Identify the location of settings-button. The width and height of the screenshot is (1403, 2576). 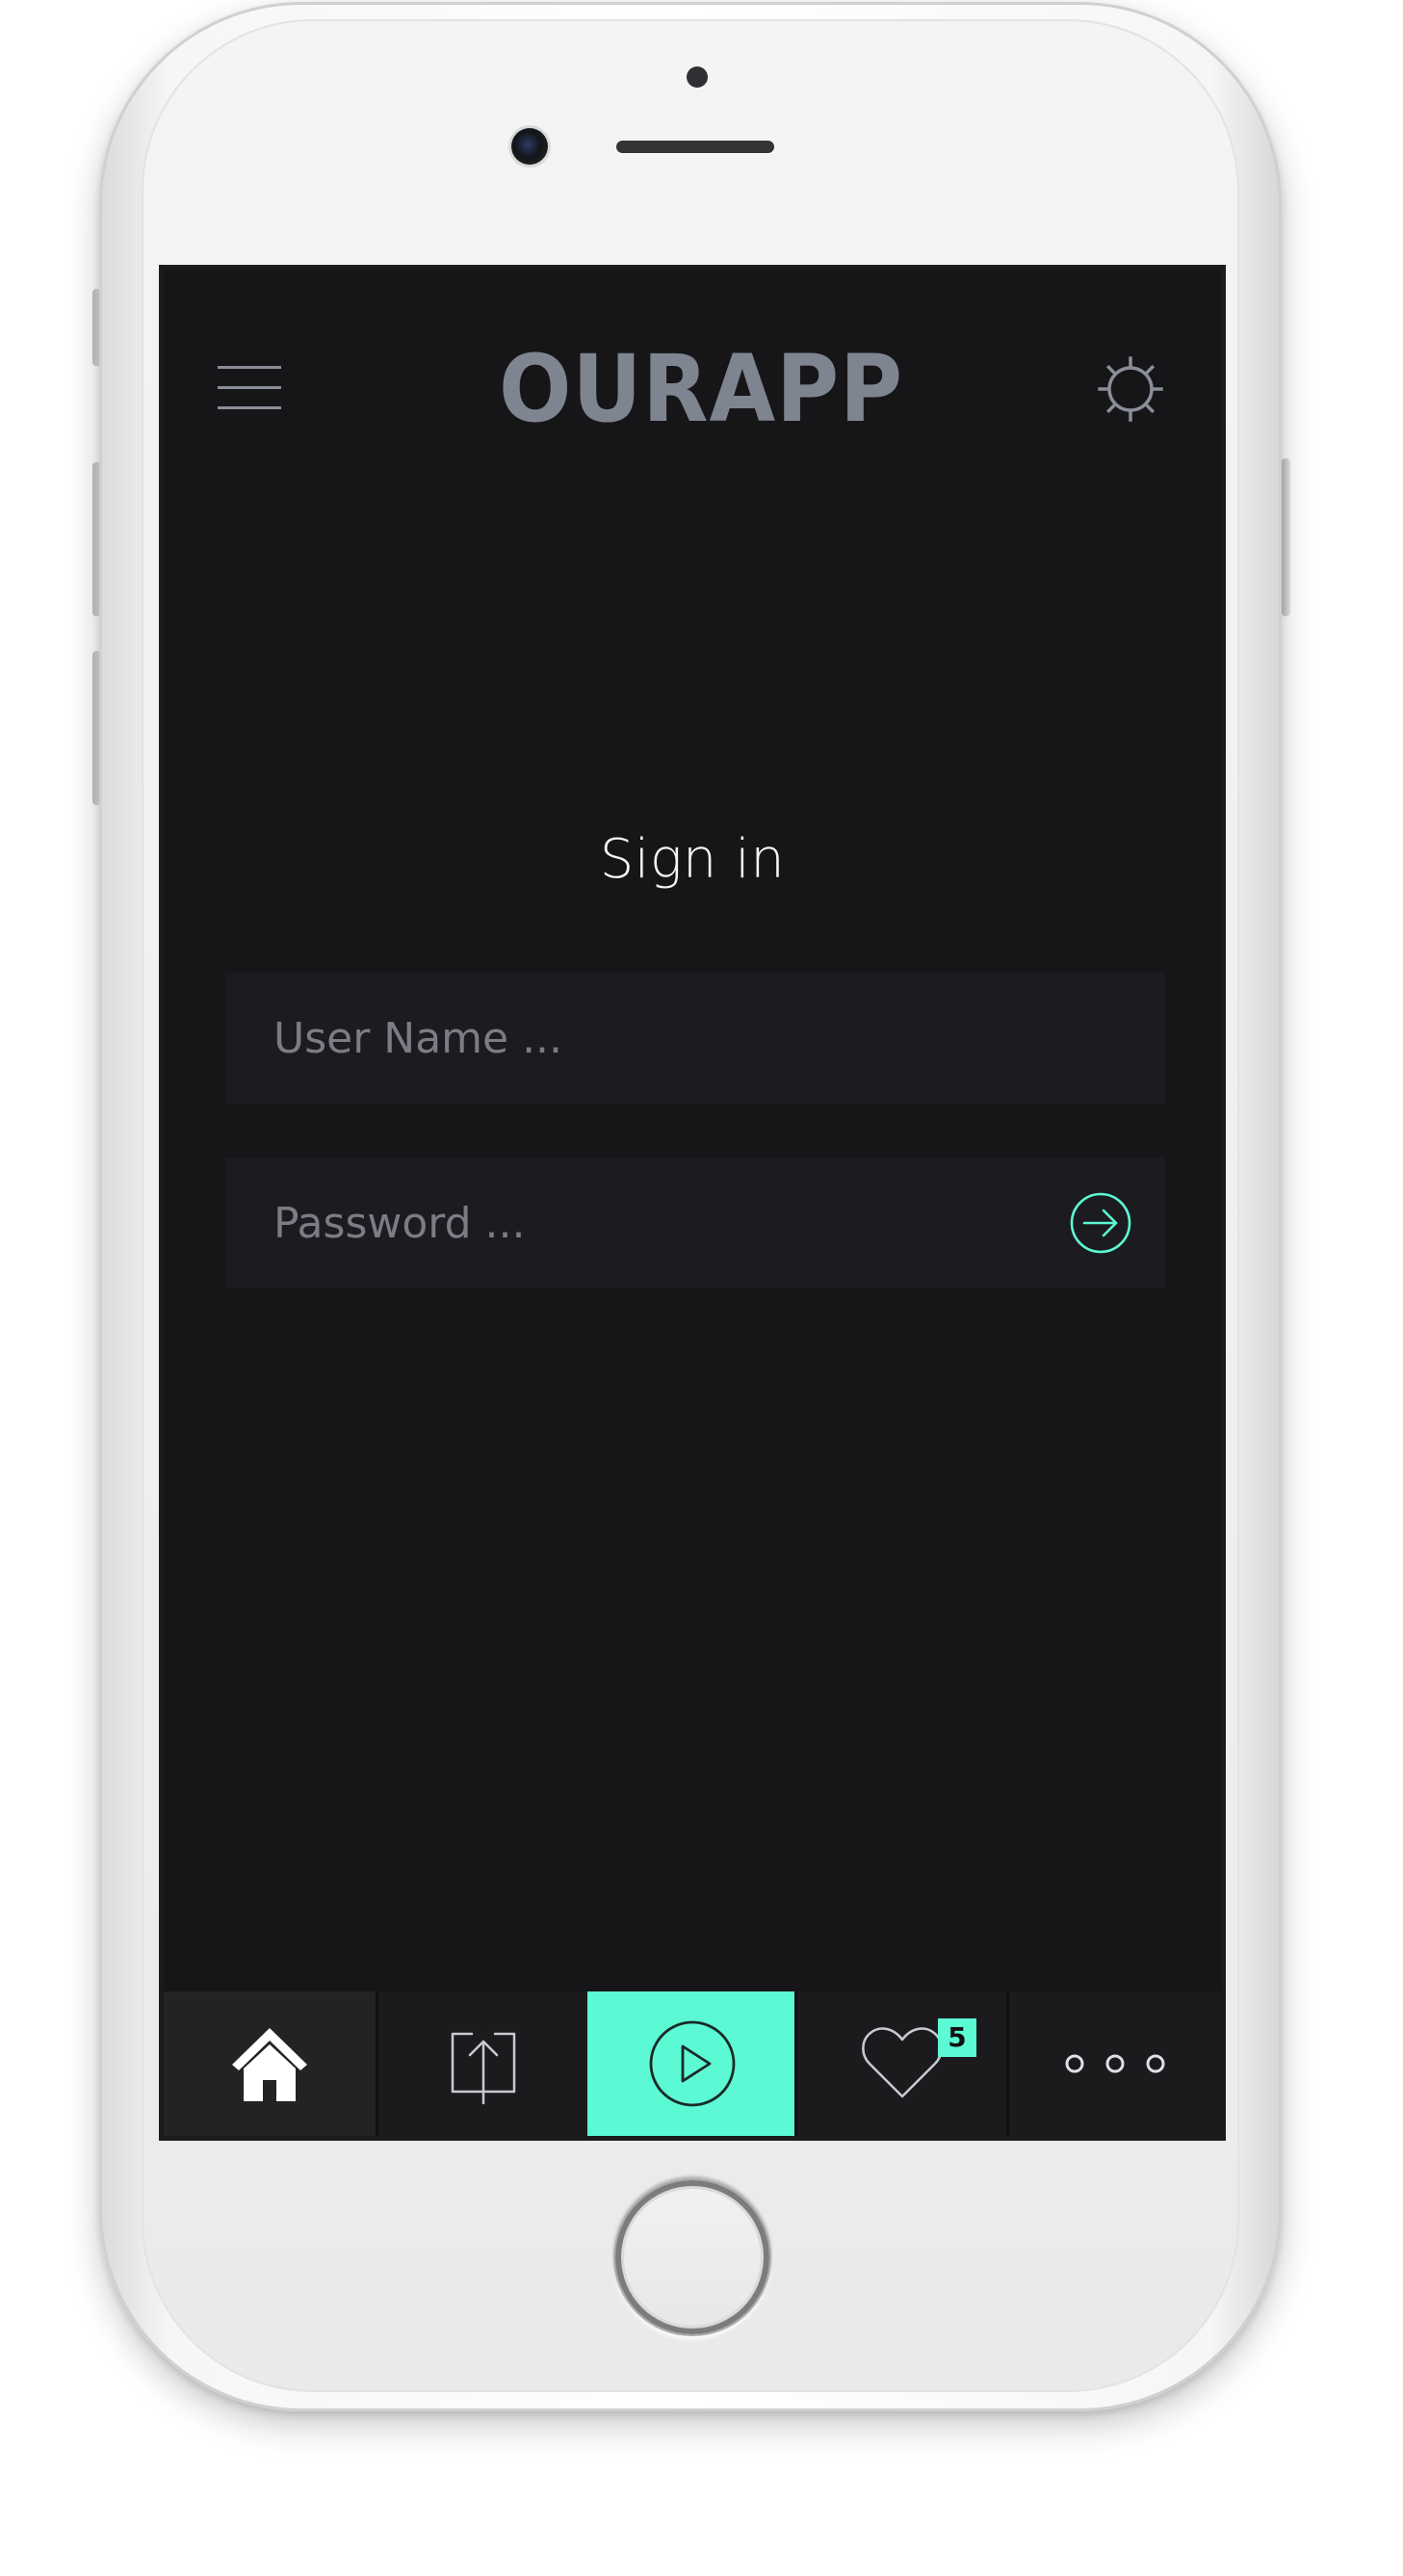
(1130, 389).